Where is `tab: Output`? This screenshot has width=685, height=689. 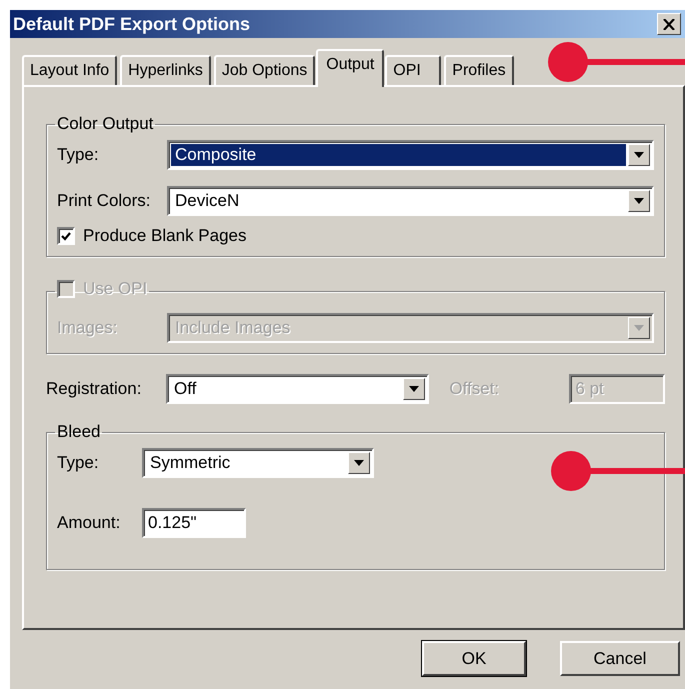 tab: Output is located at coordinates (350, 68).